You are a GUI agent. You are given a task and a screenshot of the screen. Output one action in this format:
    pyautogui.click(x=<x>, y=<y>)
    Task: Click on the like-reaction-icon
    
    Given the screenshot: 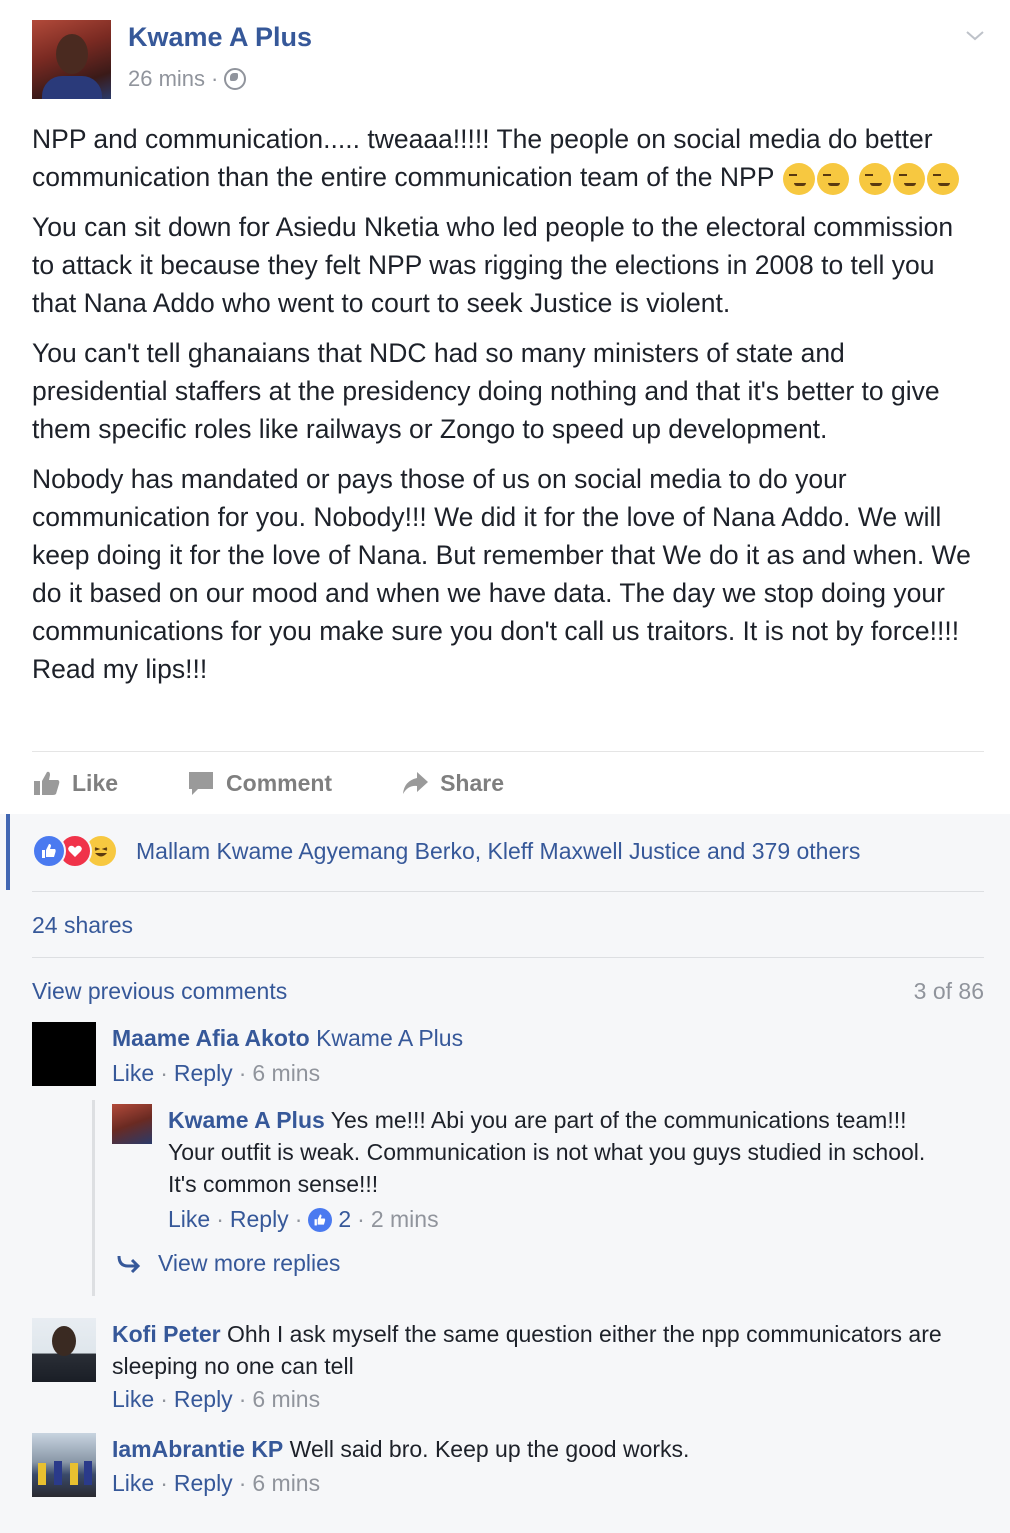 What is the action you would take?
    pyautogui.click(x=49, y=851)
    